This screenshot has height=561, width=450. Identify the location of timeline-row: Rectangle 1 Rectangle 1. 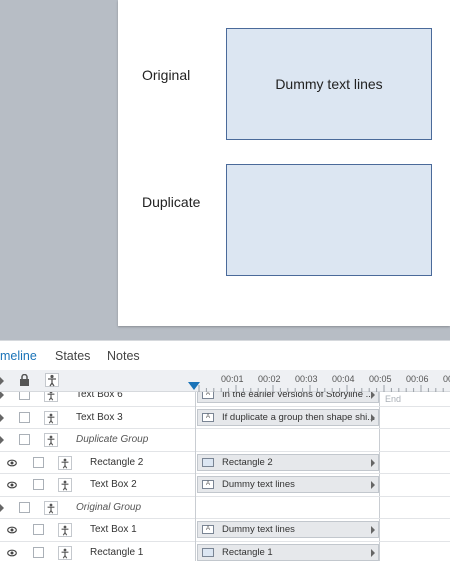
(225, 551).